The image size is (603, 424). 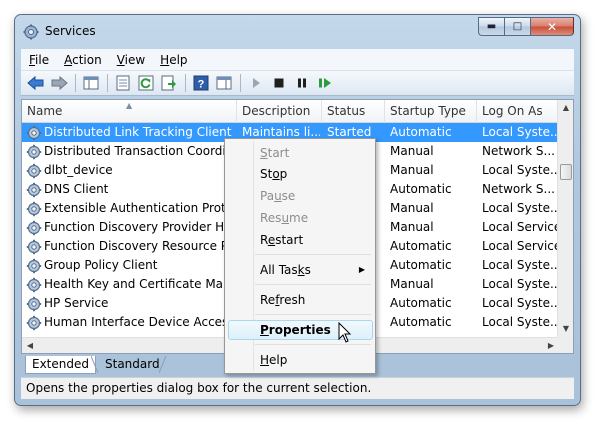 I want to click on restart-service-icon, so click(x=325, y=83).